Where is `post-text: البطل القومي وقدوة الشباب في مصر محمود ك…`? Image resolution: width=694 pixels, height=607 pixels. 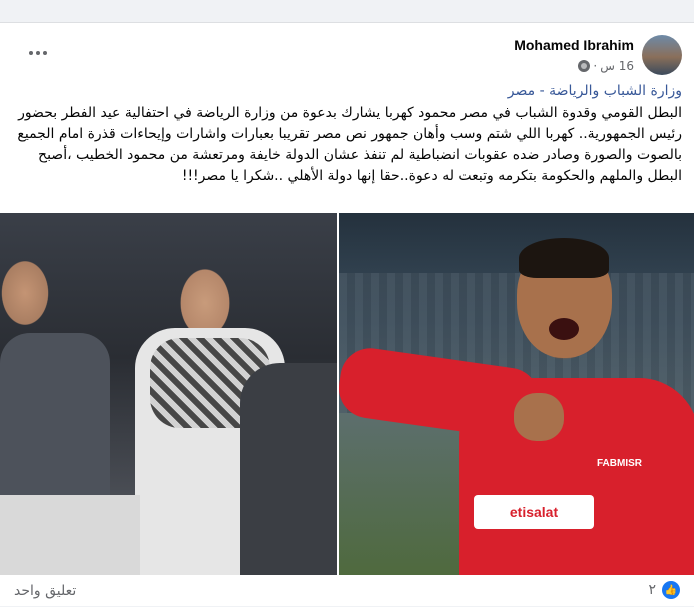
post-text: البطل القومي وقدوة الشباب في مصر محمود ك… is located at coordinates (349, 144).